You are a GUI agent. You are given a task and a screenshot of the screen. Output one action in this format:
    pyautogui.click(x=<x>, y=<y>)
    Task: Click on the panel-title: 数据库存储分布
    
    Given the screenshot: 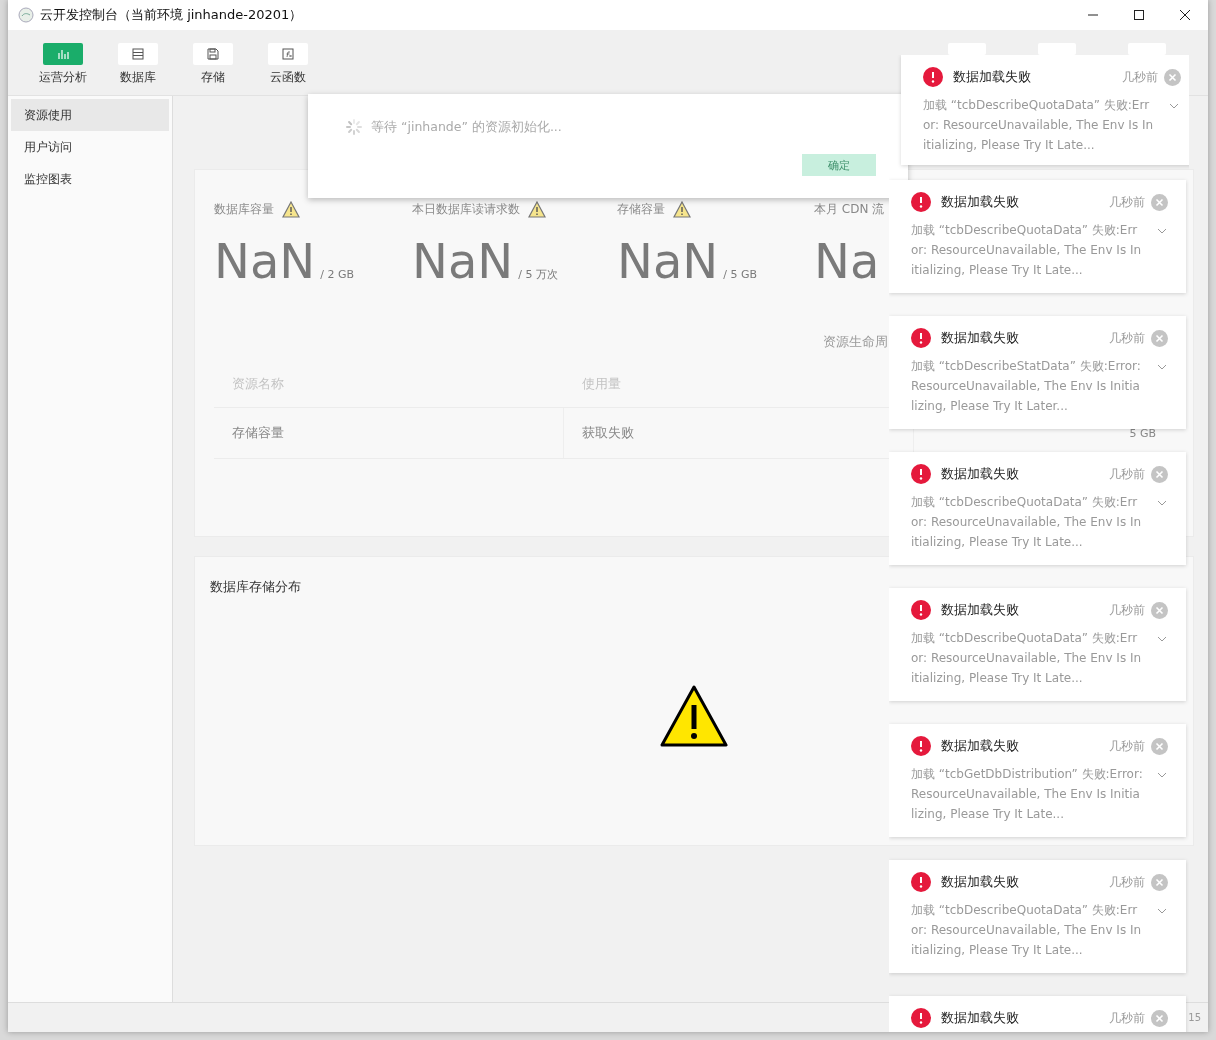 What is the action you would take?
    pyautogui.click(x=256, y=587)
    